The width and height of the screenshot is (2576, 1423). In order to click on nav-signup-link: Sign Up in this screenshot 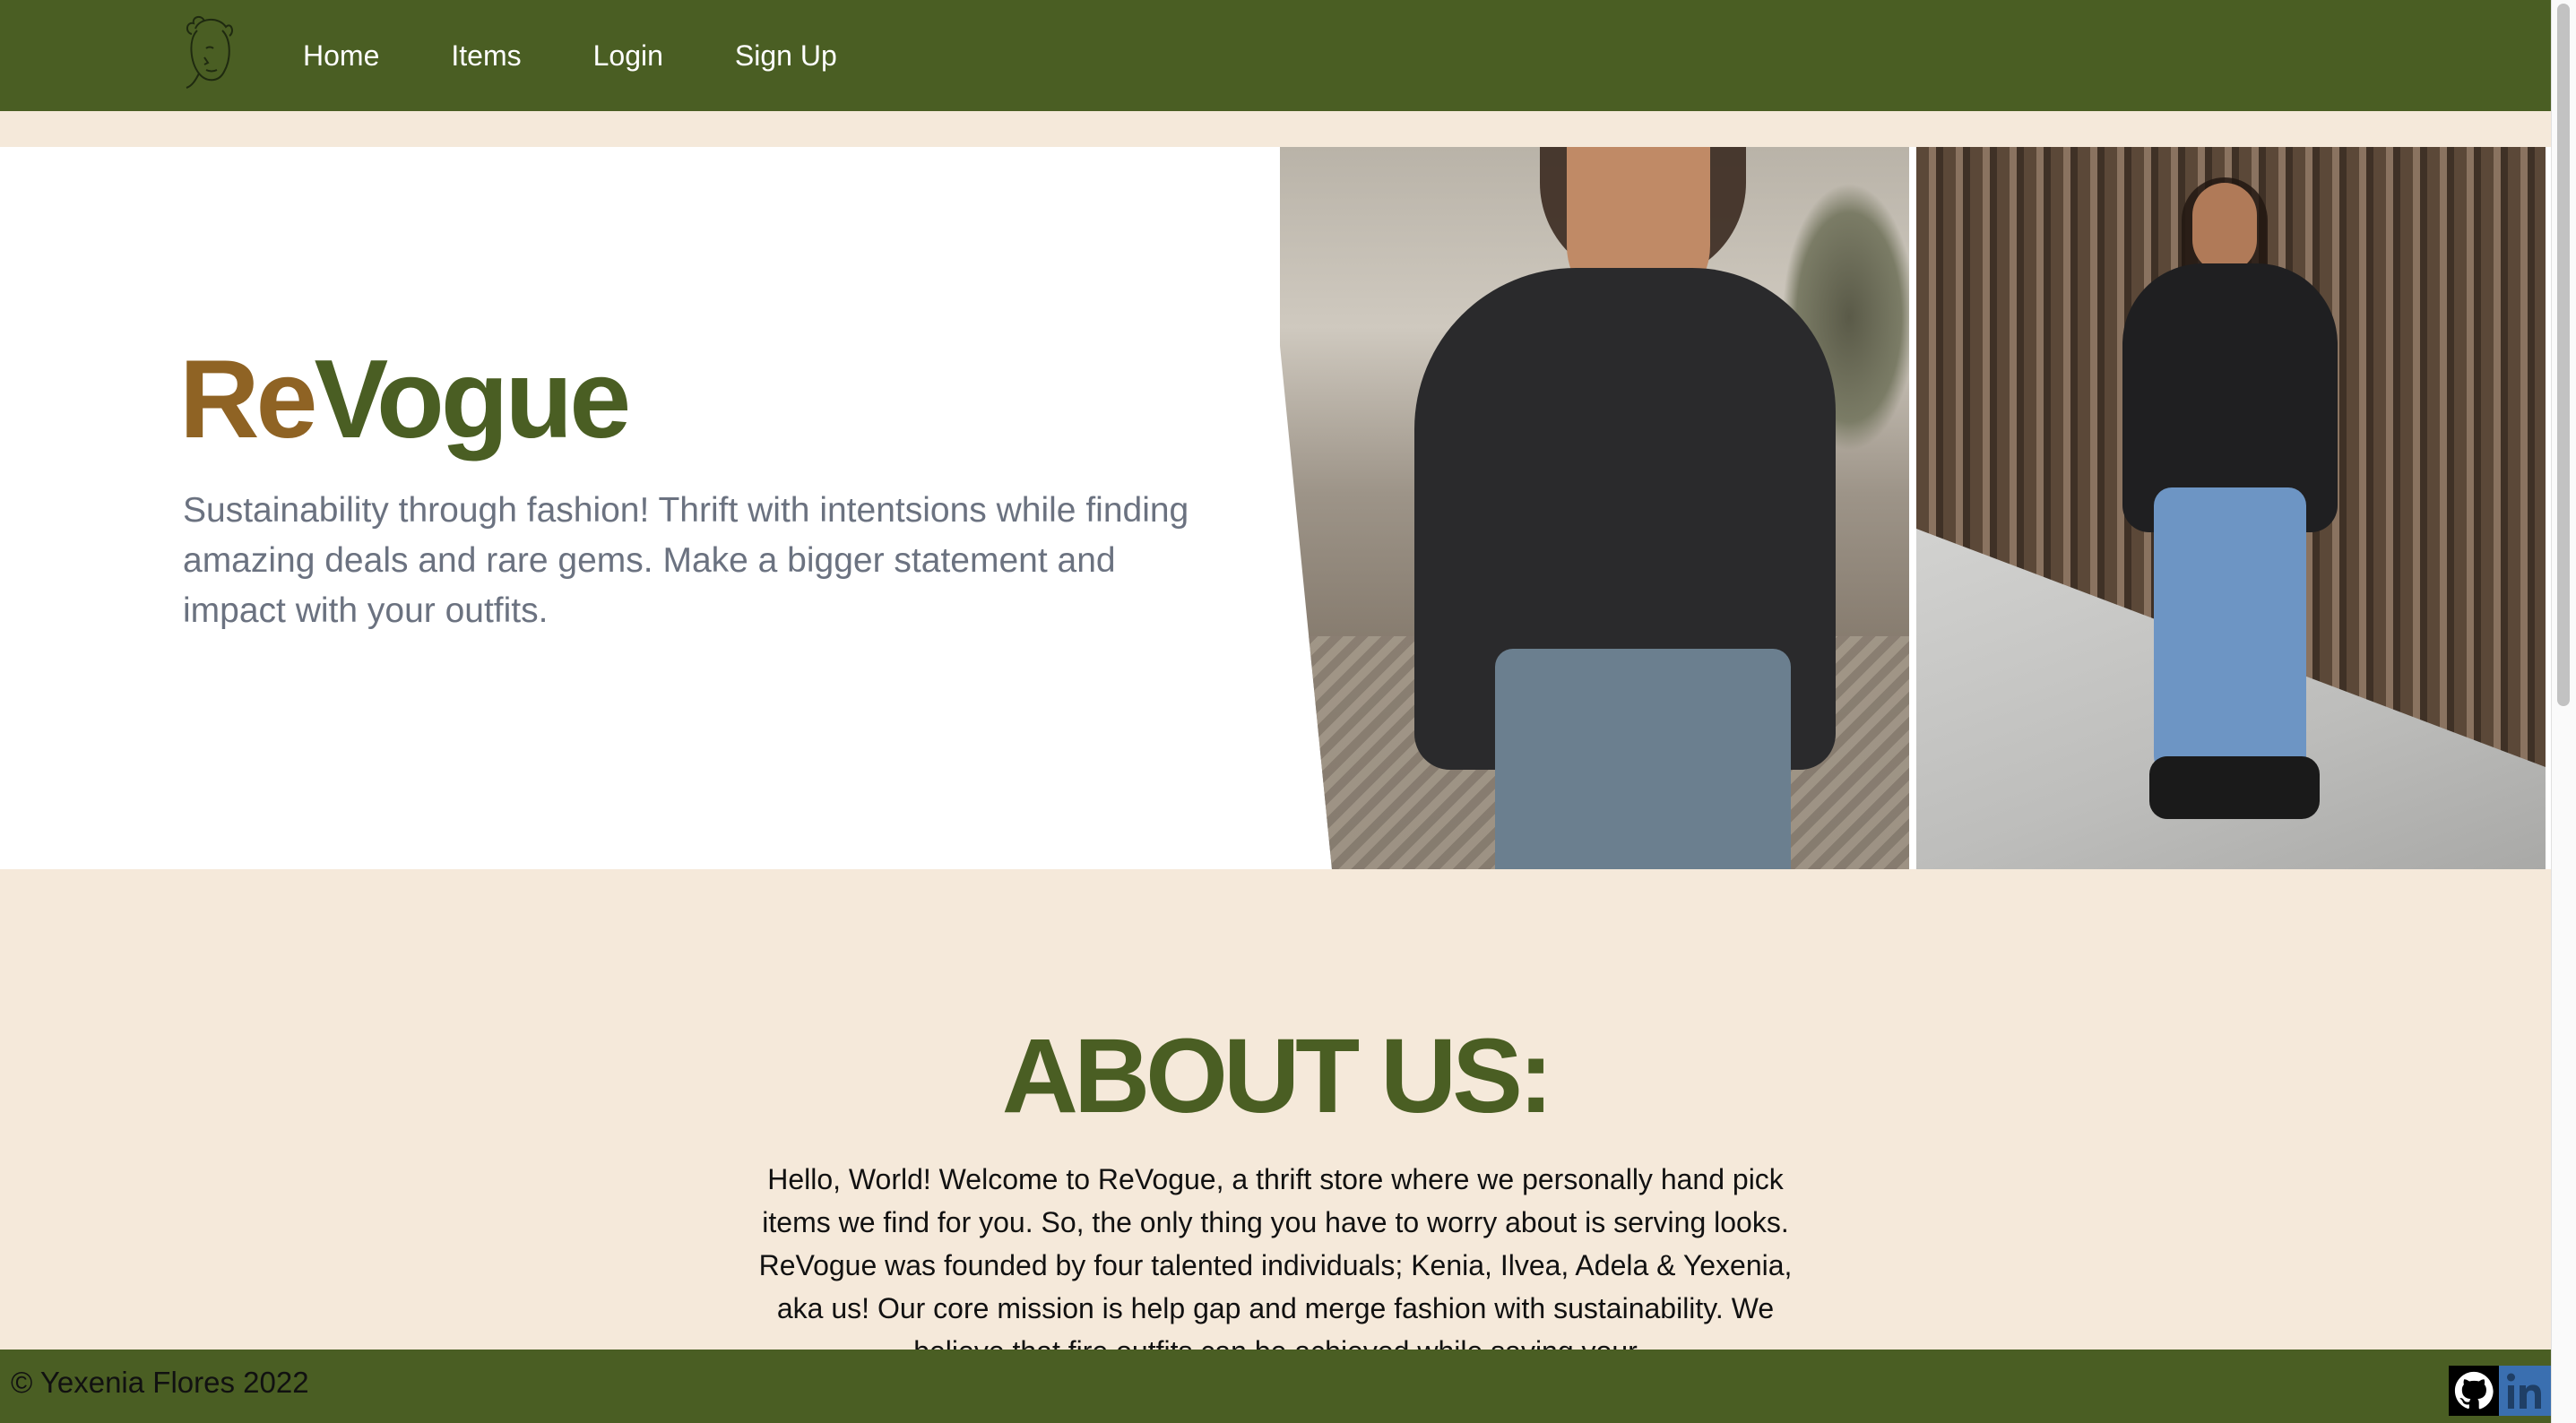, I will do `click(786, 56)`.